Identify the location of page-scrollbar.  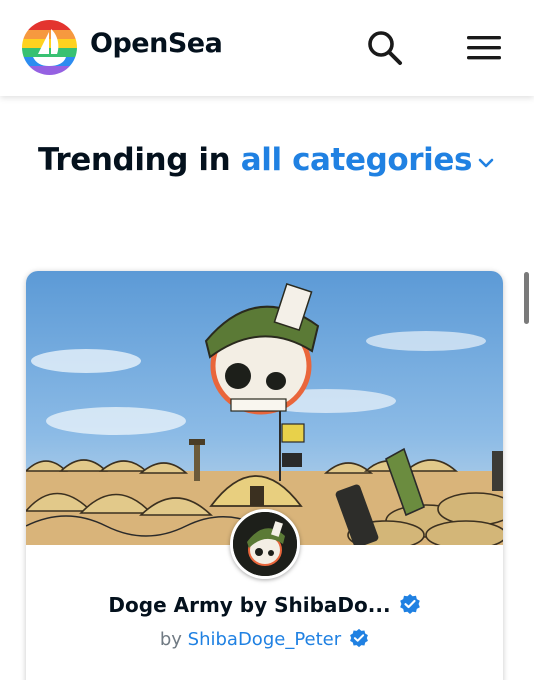
(526, 298).